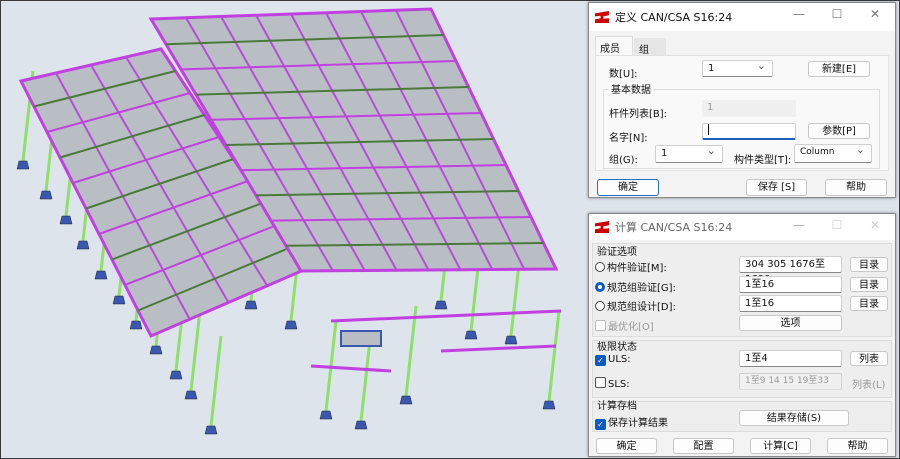  I want to click on result-storage-button: 结果存储(S), so click(794, 418).